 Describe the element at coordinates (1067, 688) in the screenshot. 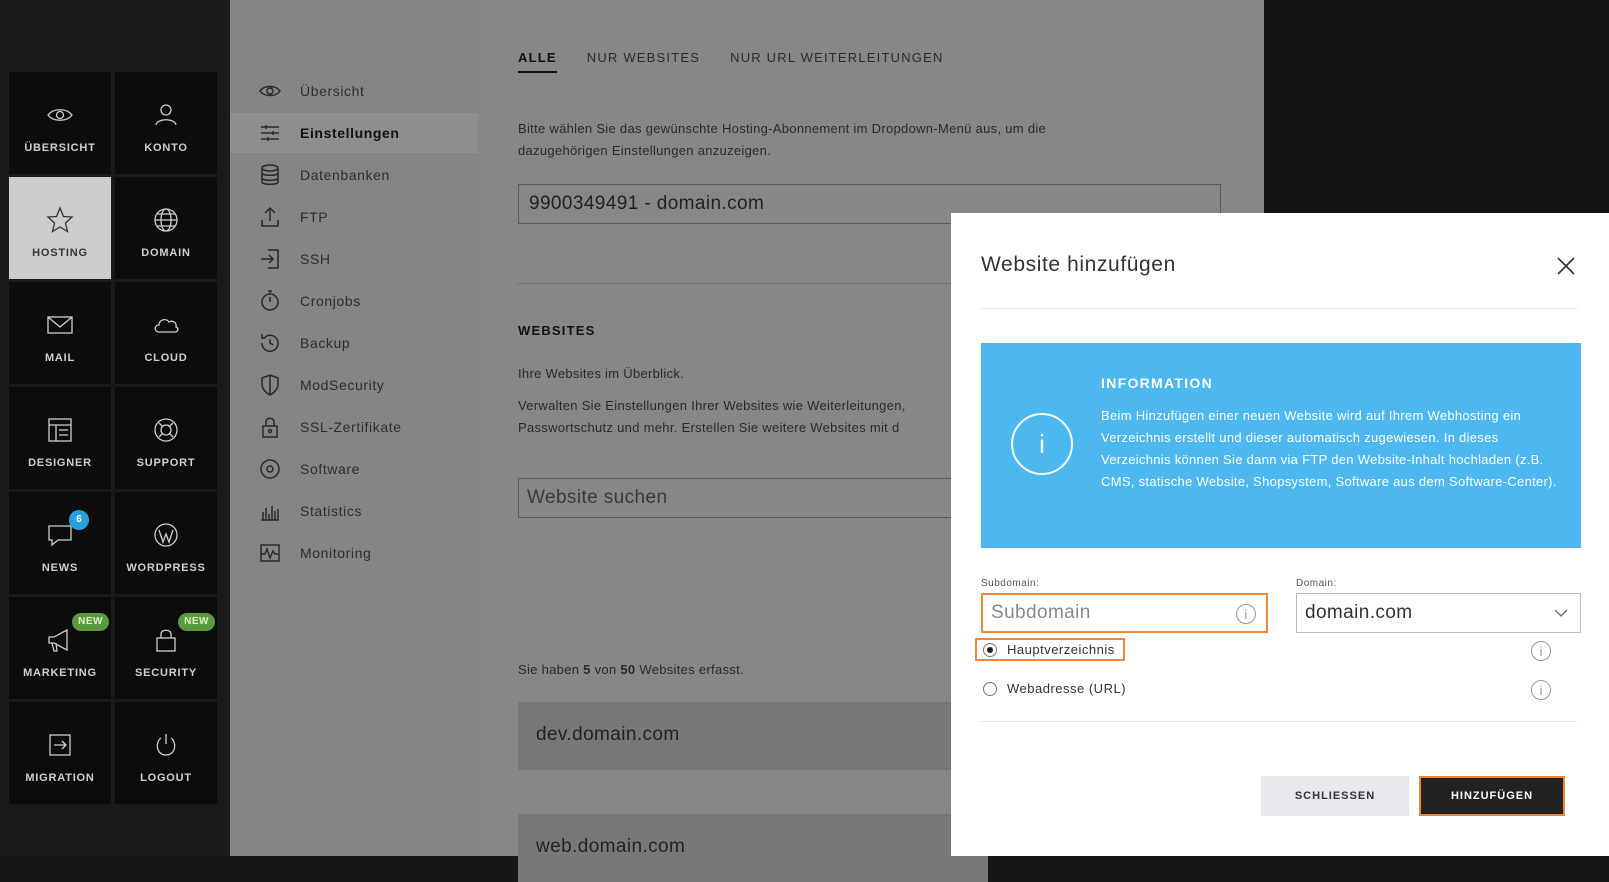

I see `radio-label: Webadresse (URL)` at that location.